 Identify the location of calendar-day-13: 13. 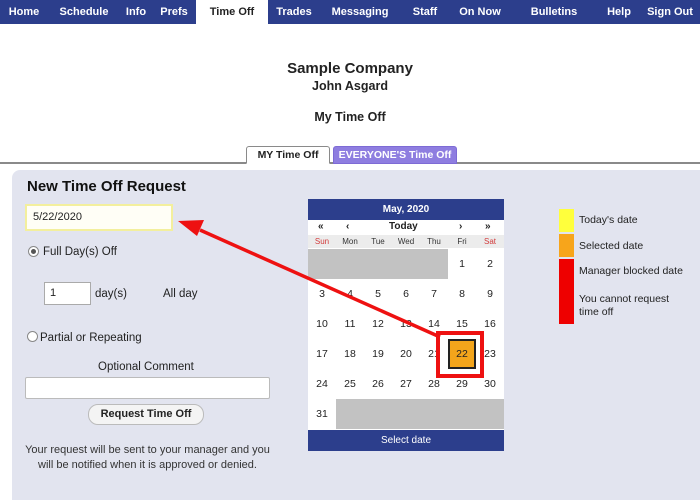
(406, 324).